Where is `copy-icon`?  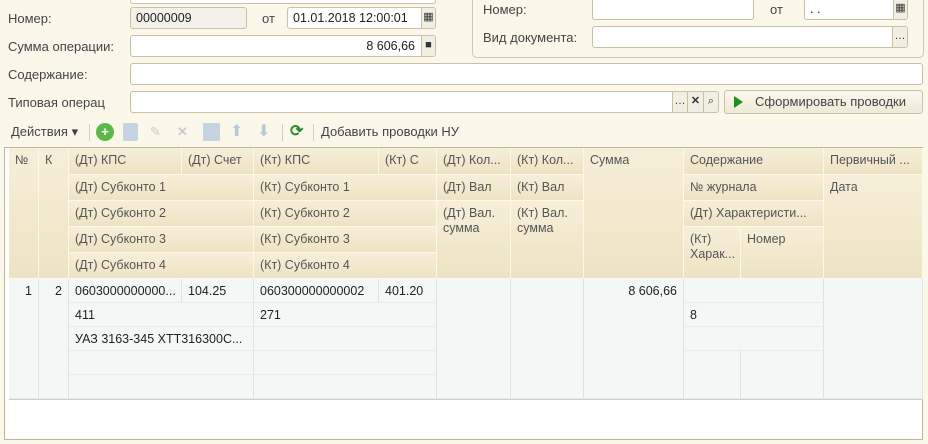 copy-icon is located at coordinates (130, 132).